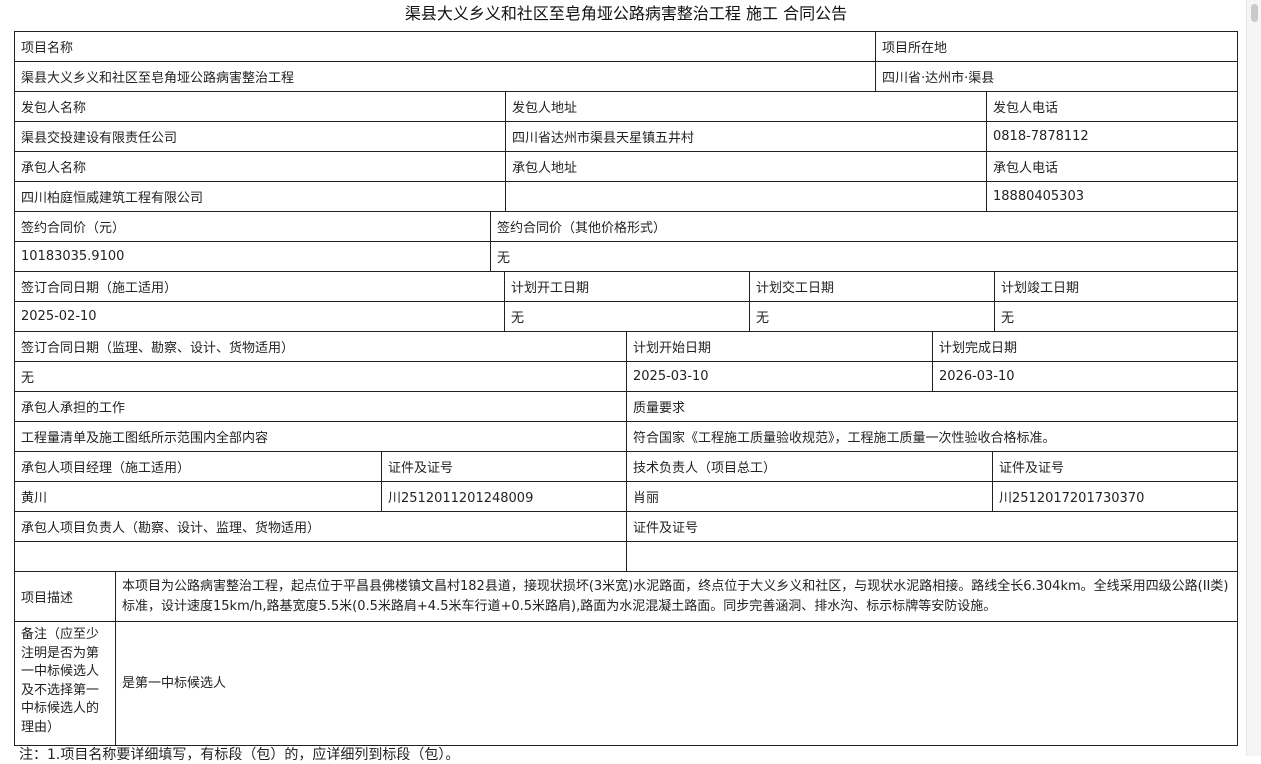  Describe the element at coordinates (864, 227) in the screenshot. I see `table-cell: 签约合同价（其他价格形式）` at that location.